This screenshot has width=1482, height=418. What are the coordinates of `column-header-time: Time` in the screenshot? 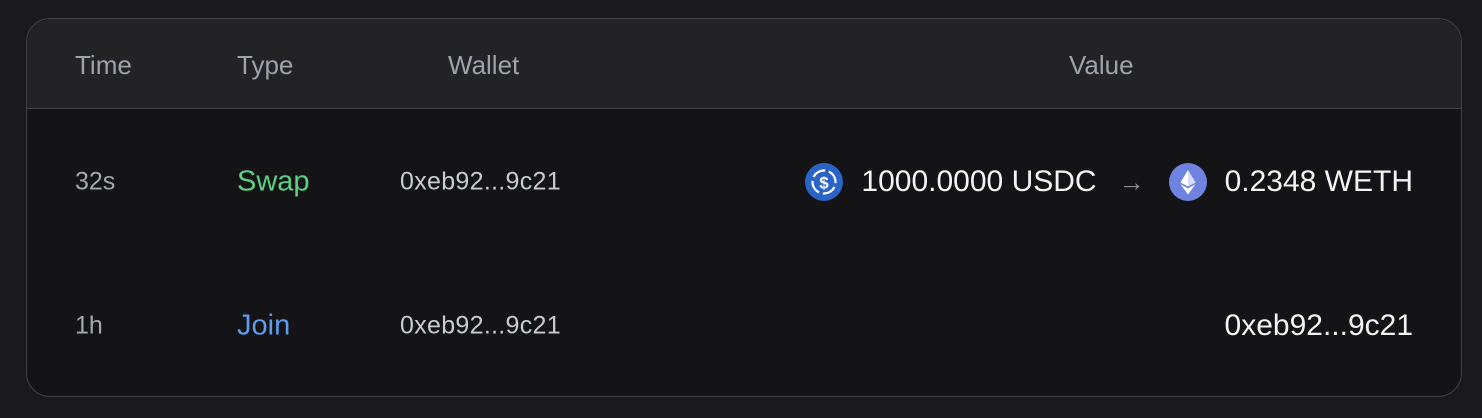 It's located at (103, 65).